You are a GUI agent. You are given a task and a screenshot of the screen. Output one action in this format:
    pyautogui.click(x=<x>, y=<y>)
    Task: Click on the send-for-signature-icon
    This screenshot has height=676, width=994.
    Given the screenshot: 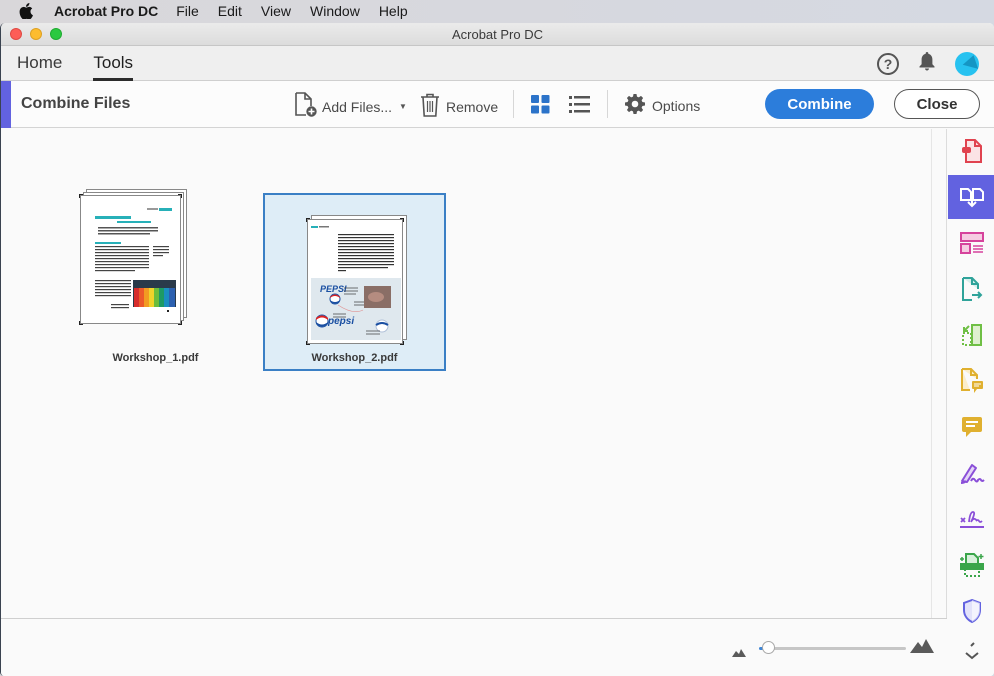 What is the action you would take?
    pyautogui.click(x=971, y=519)
    